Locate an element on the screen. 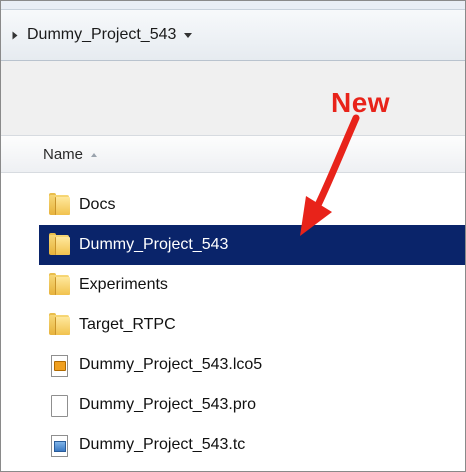 The width and height of the screenshot is (466, 472). file-name: Dummy_Project_543.tc is located at coordinates (162, 444).